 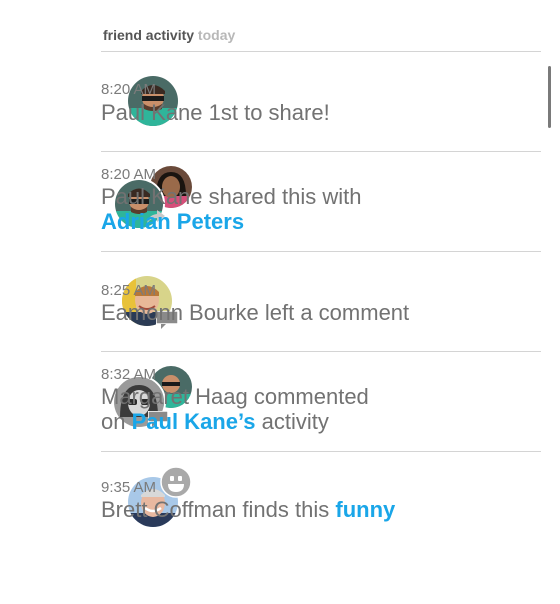 I want to click on activity-text-suffix: activity, so click(x=295, y=421).